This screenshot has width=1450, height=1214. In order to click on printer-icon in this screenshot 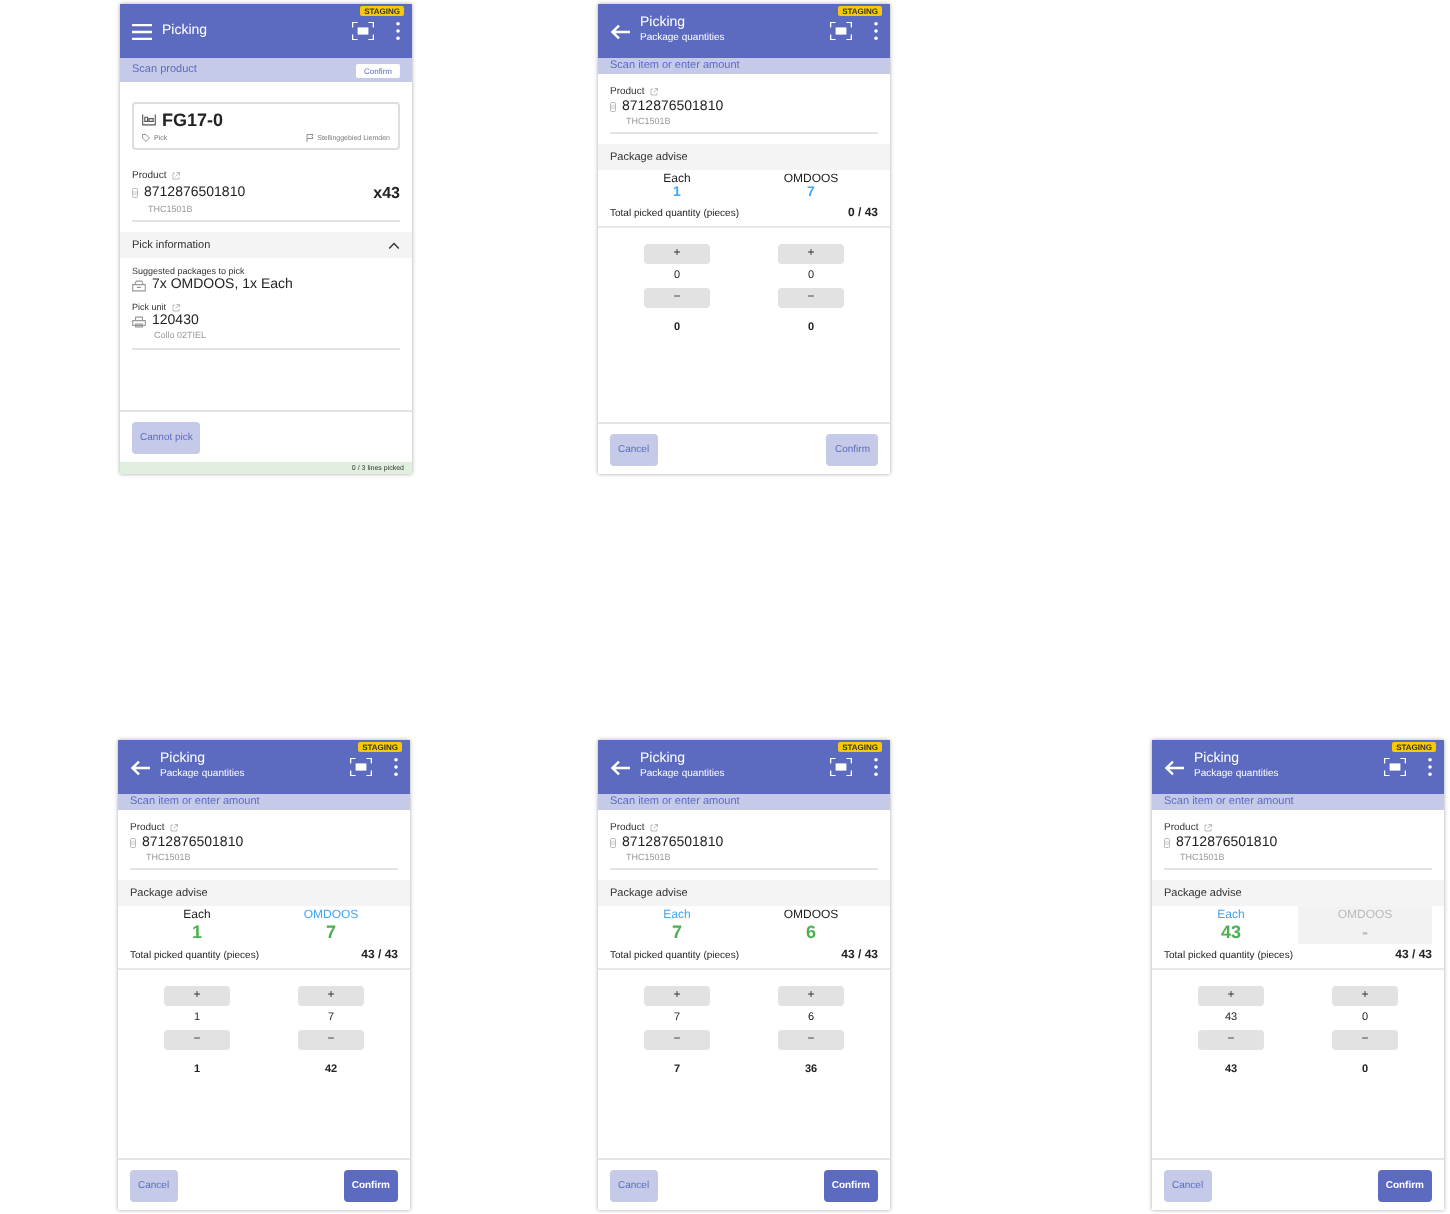, I will do `click(139, 321)`.